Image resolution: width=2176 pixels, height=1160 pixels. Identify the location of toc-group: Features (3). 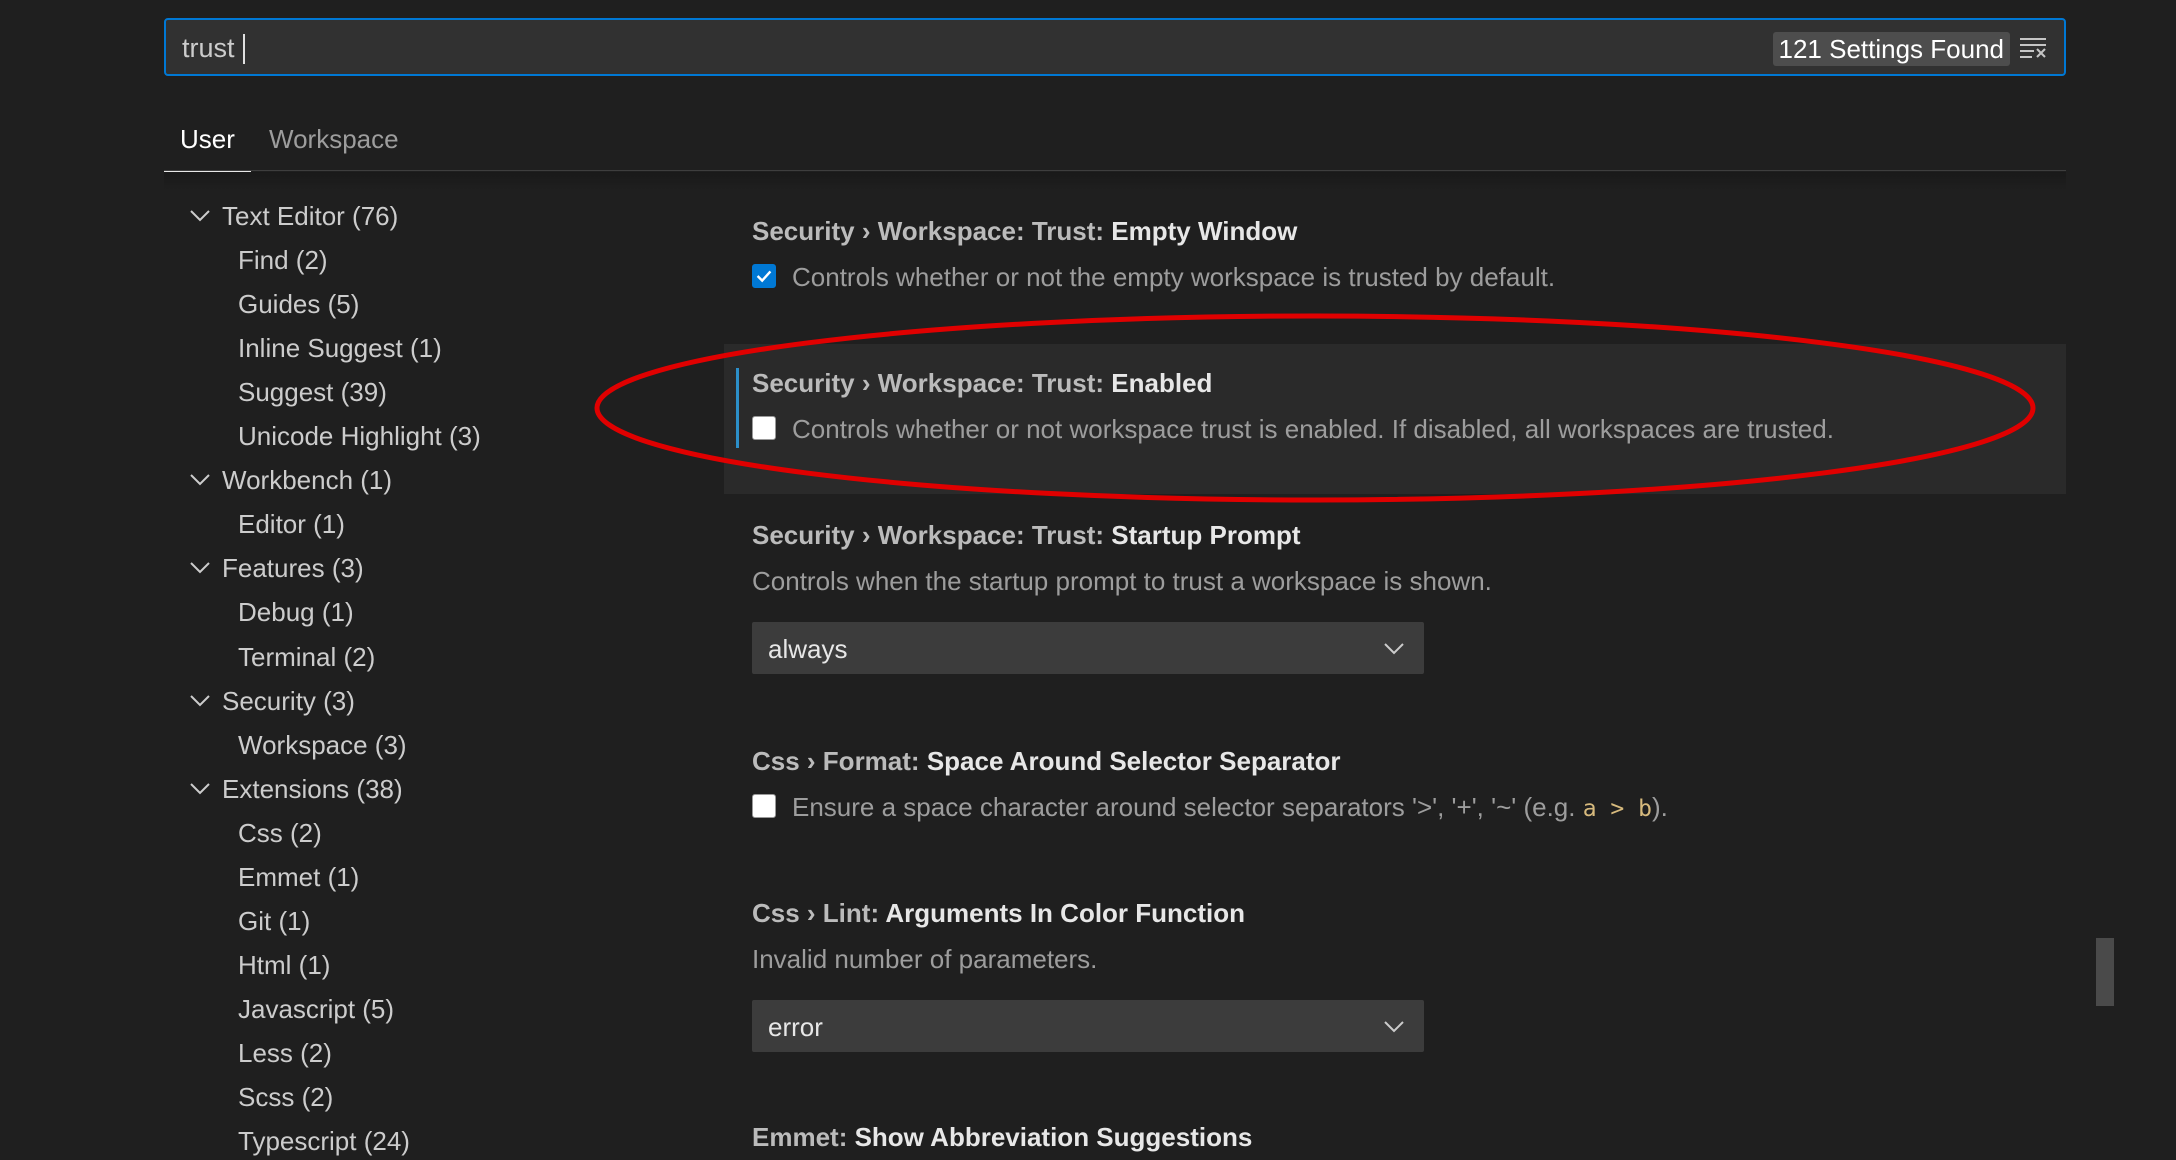
(277, 568).